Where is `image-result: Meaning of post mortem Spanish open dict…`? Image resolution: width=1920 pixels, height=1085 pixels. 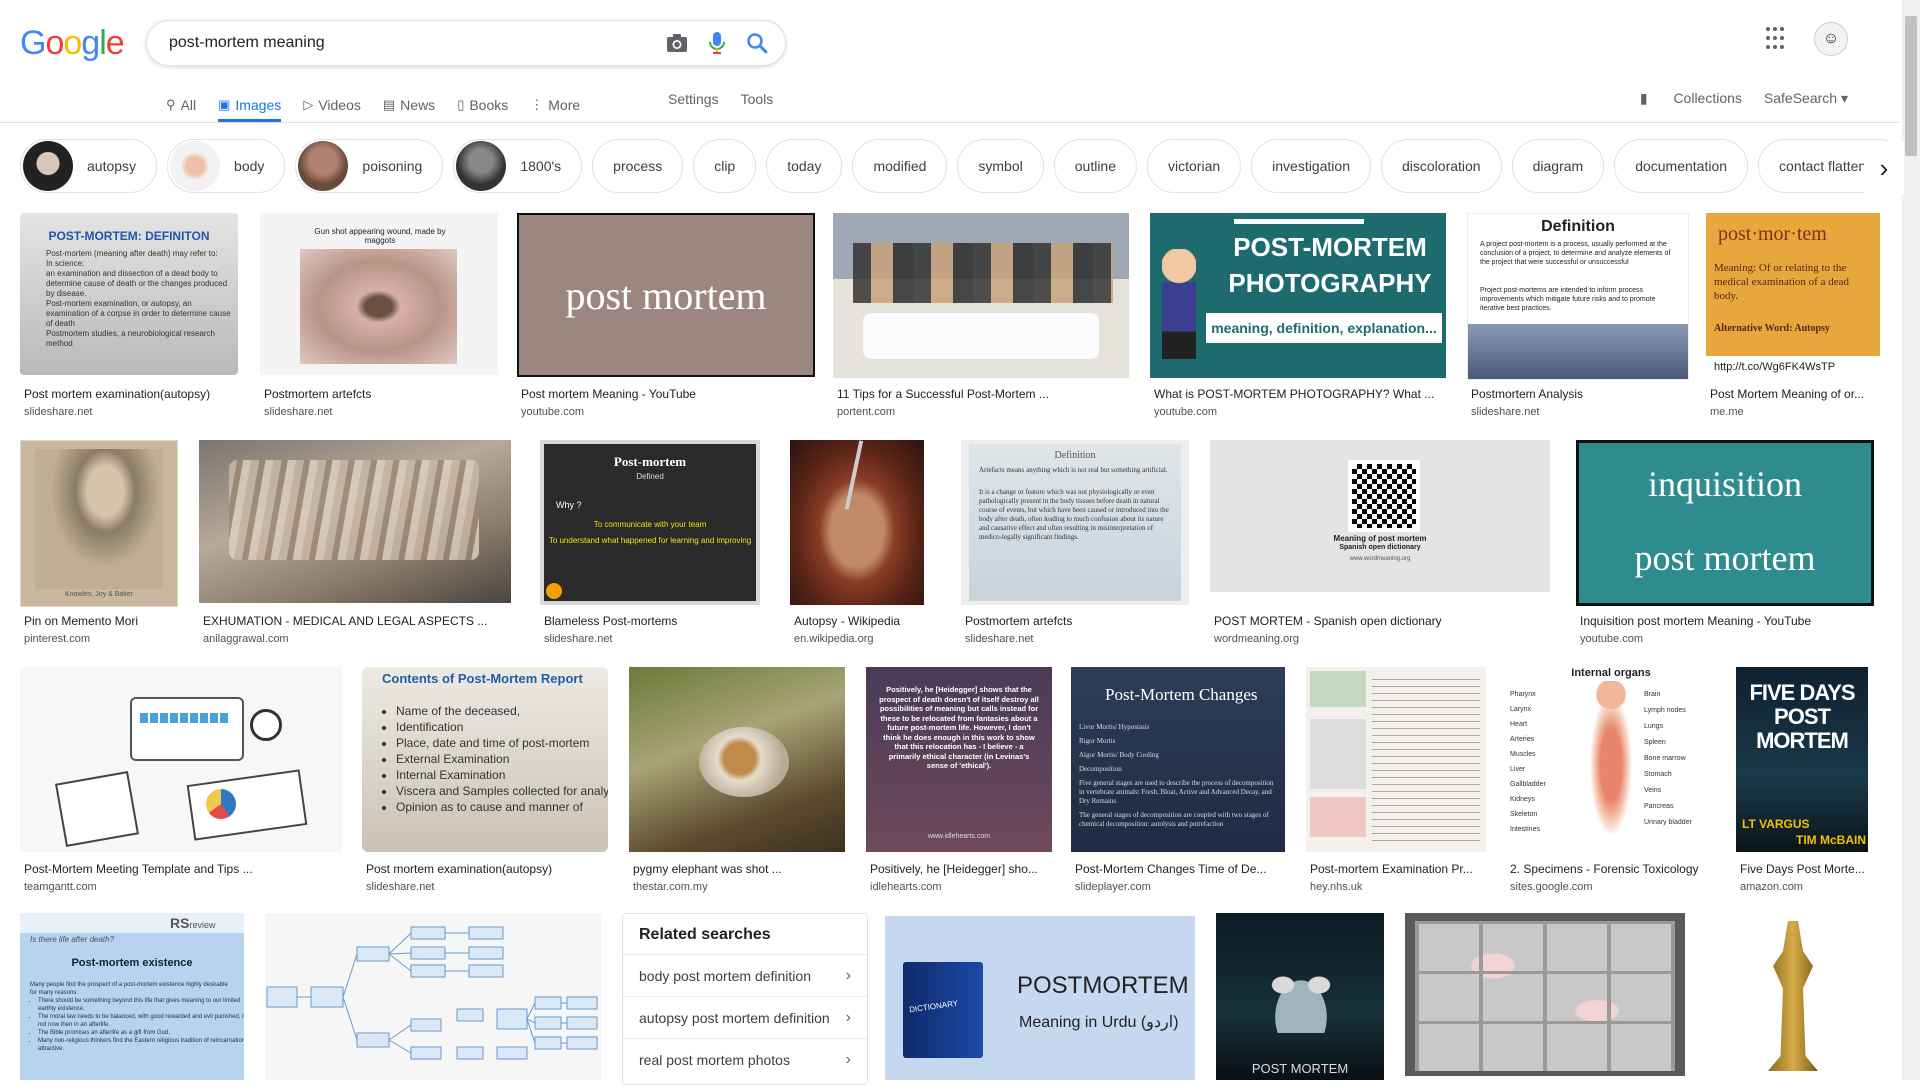 image-result: Meaning of post mortem Spanish open dict… is located at coordinates (1381, 545).